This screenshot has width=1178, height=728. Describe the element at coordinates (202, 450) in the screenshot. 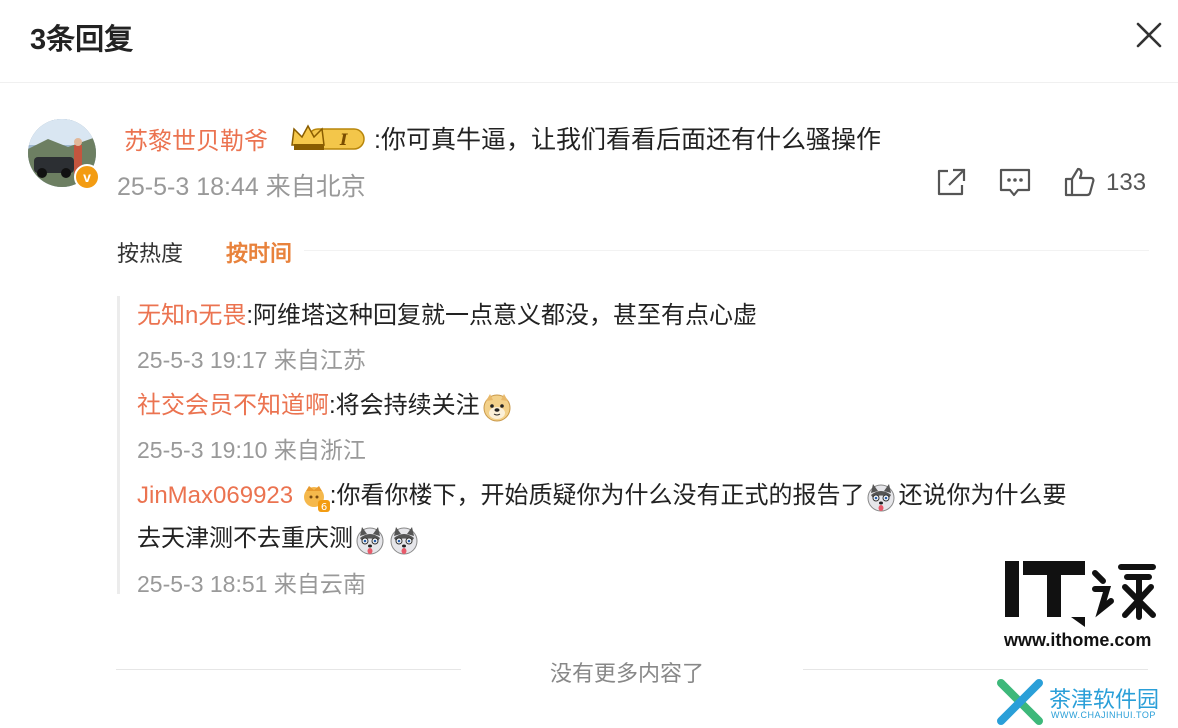

I see `reply-date: 25-5-3 19:10` at that location.